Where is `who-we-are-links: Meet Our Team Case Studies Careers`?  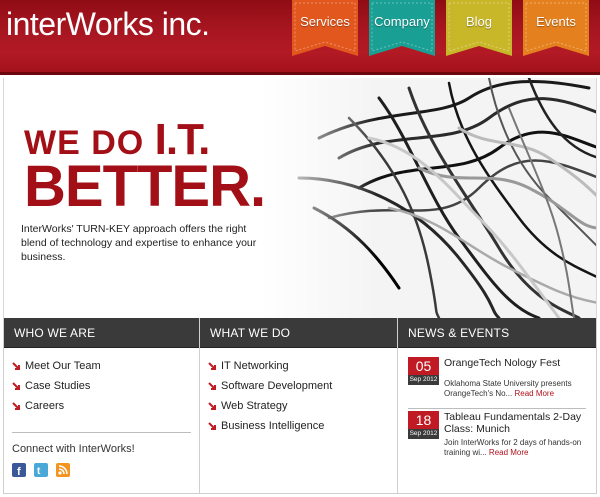
who-we-are-links: Meet Our Team Case Studies Careers is located at coordinates (101, 382).